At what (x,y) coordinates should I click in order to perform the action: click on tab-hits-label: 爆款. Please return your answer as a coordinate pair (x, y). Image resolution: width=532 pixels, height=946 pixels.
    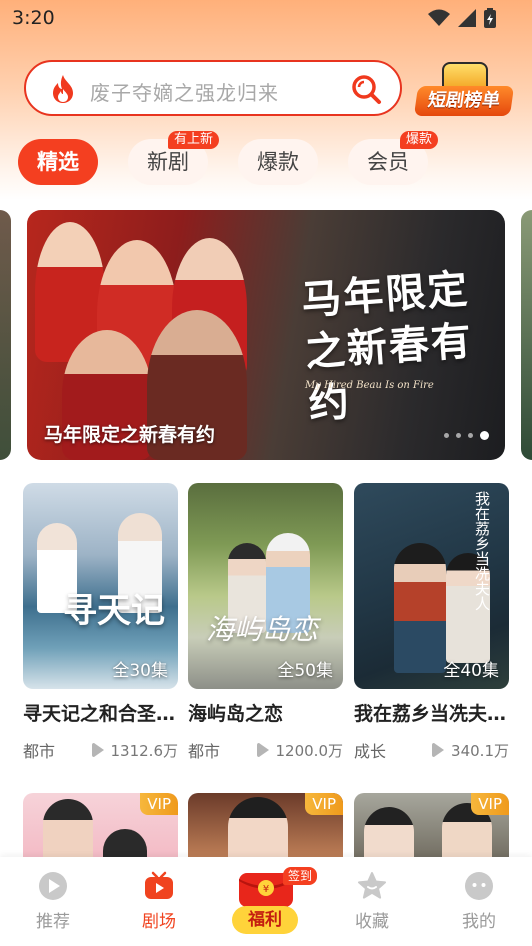
    Looking at the image, I should click on (278, 162).